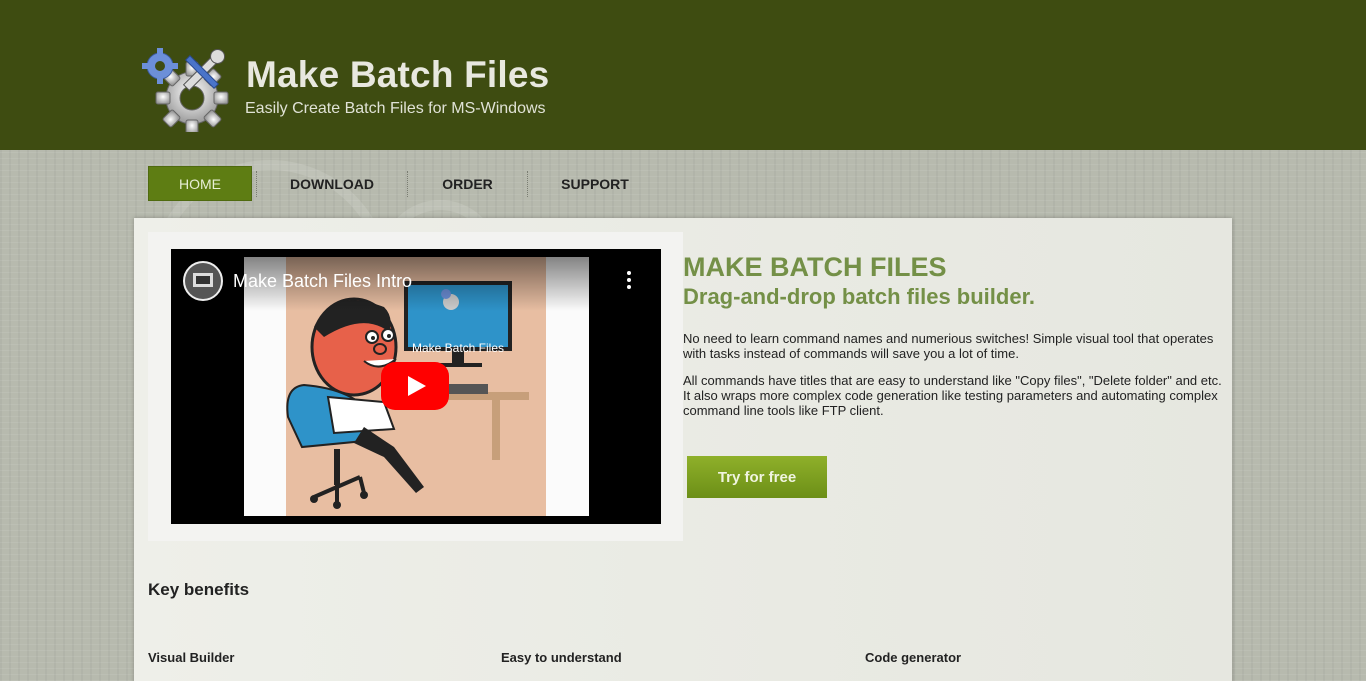 The image size is (1366, 681). Describe the element at coordinates (395, 108) in the screenshot. I see `site-tagline: Easily Create Batch Files for MS-Windows` at that location.